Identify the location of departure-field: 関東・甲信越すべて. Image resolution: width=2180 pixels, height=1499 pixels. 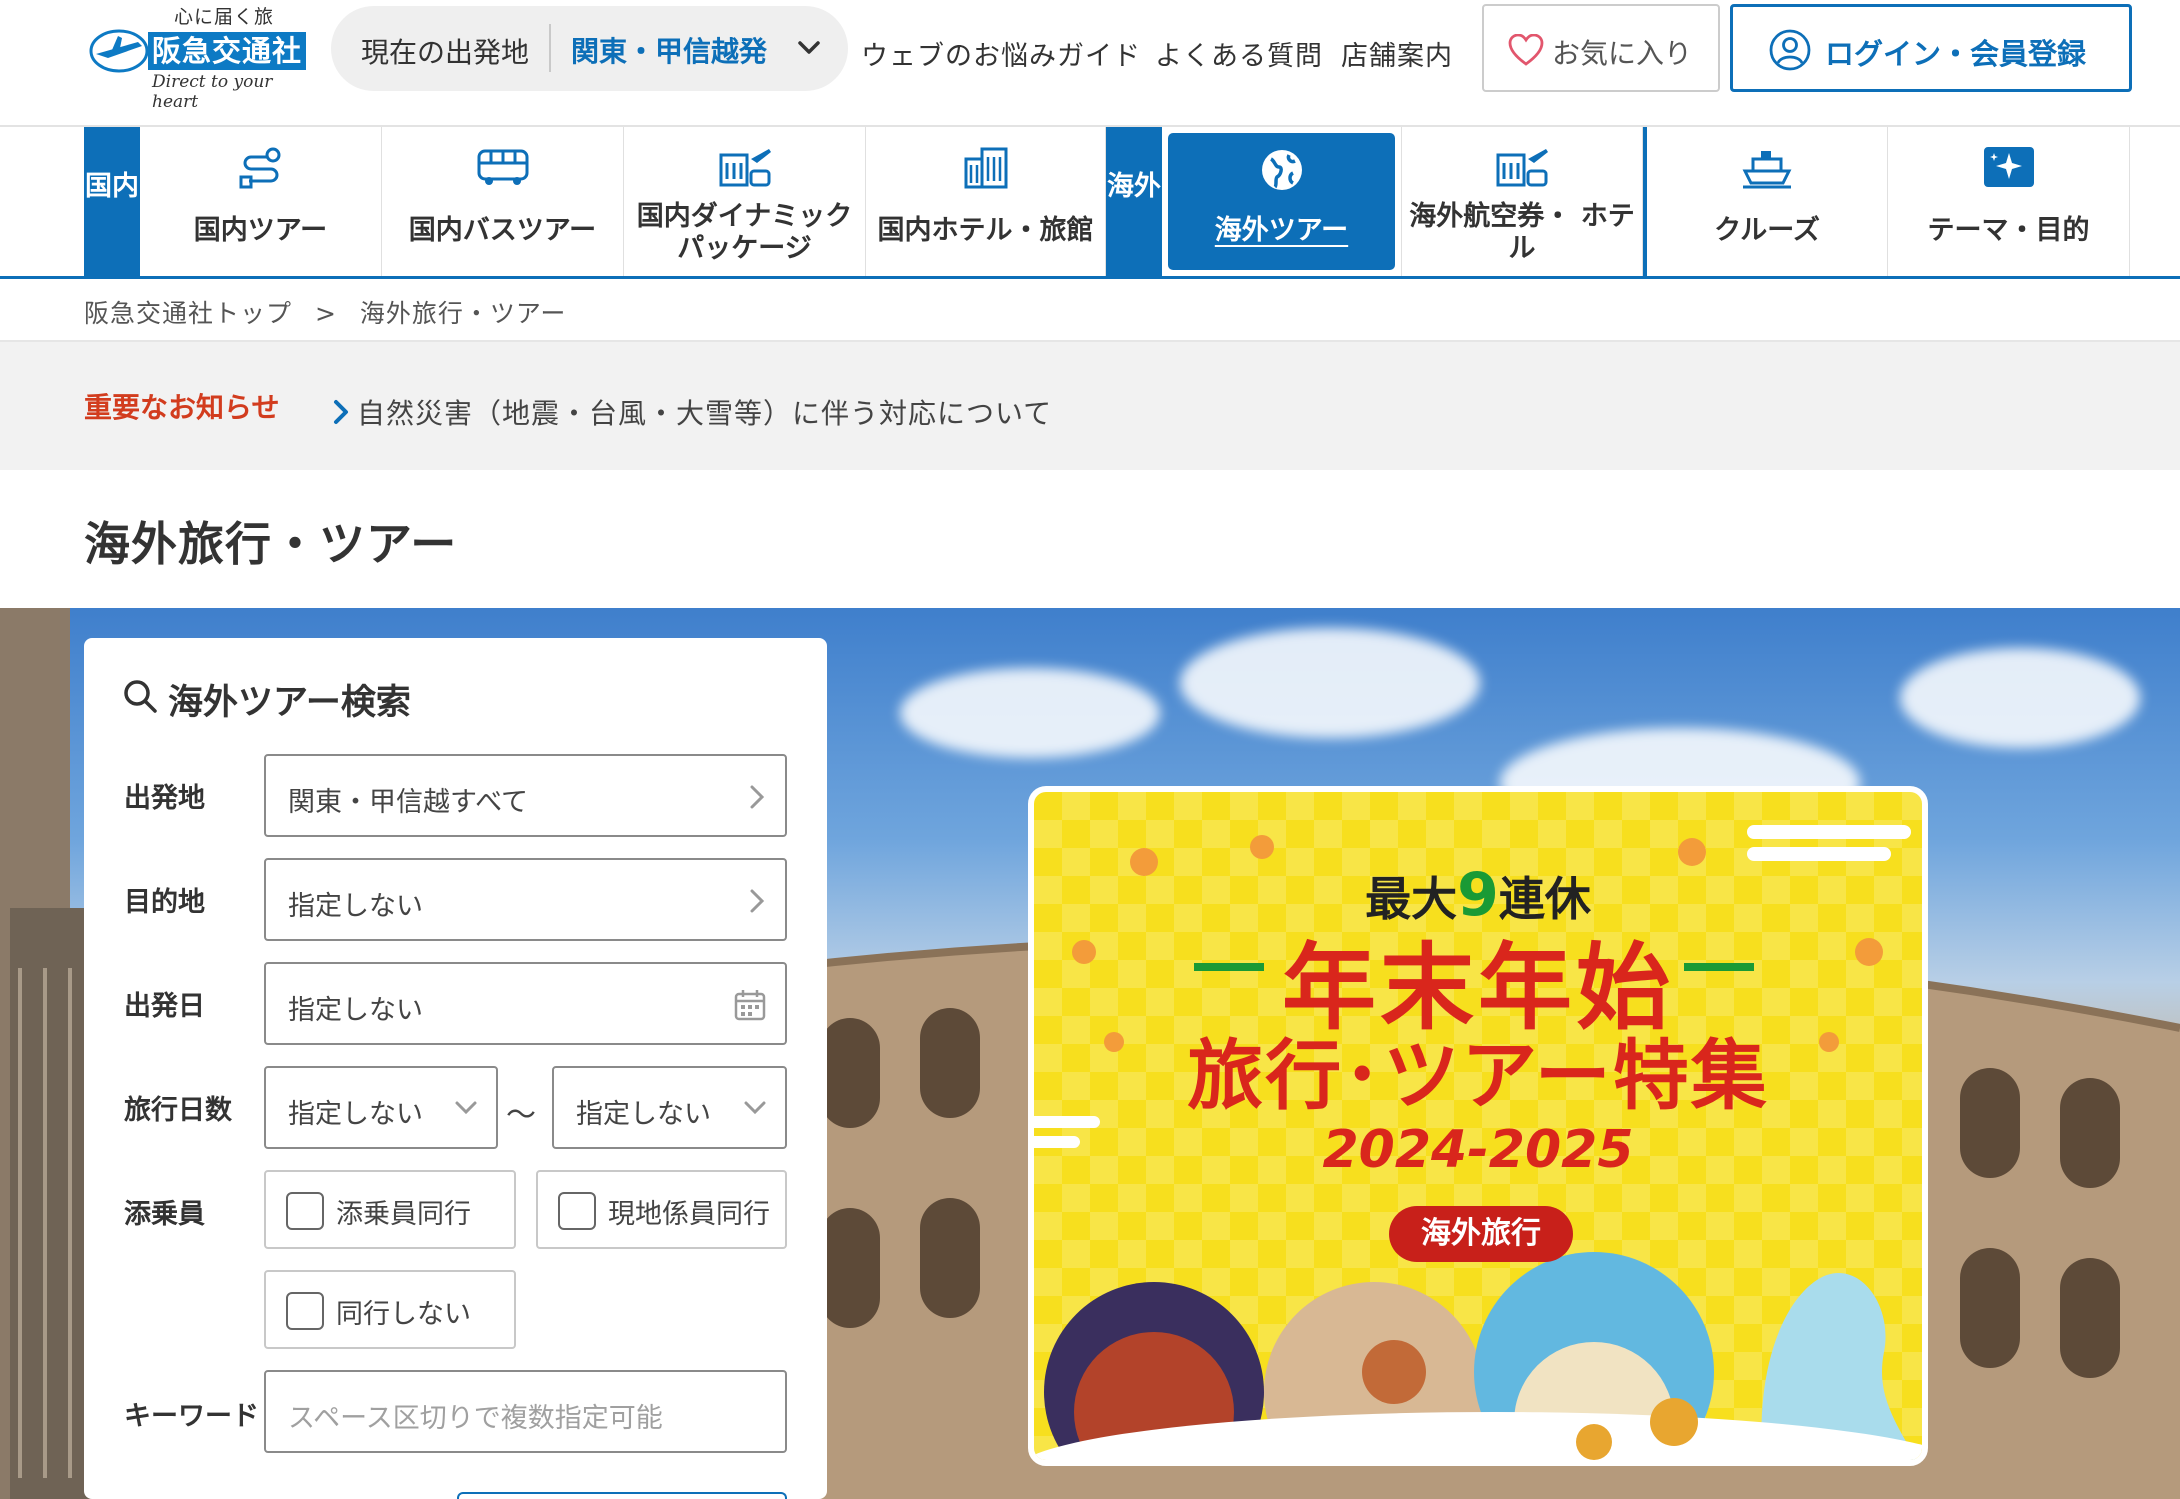
(525, 795).